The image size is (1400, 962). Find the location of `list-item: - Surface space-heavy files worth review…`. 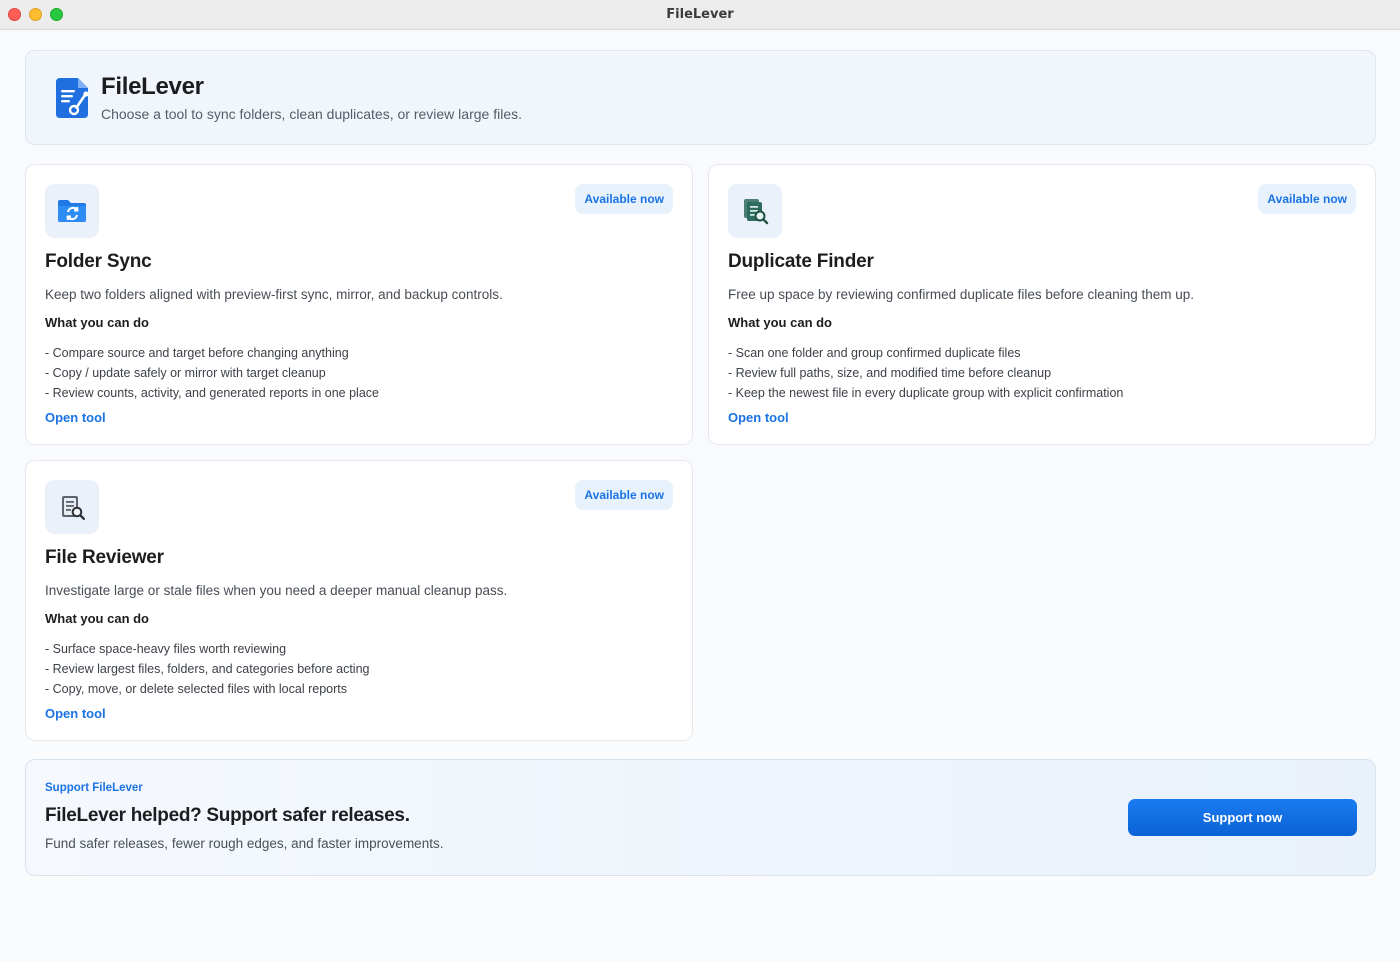

list-item: - Surface space-heavy files worth review… is located at coordinates (166, 649).